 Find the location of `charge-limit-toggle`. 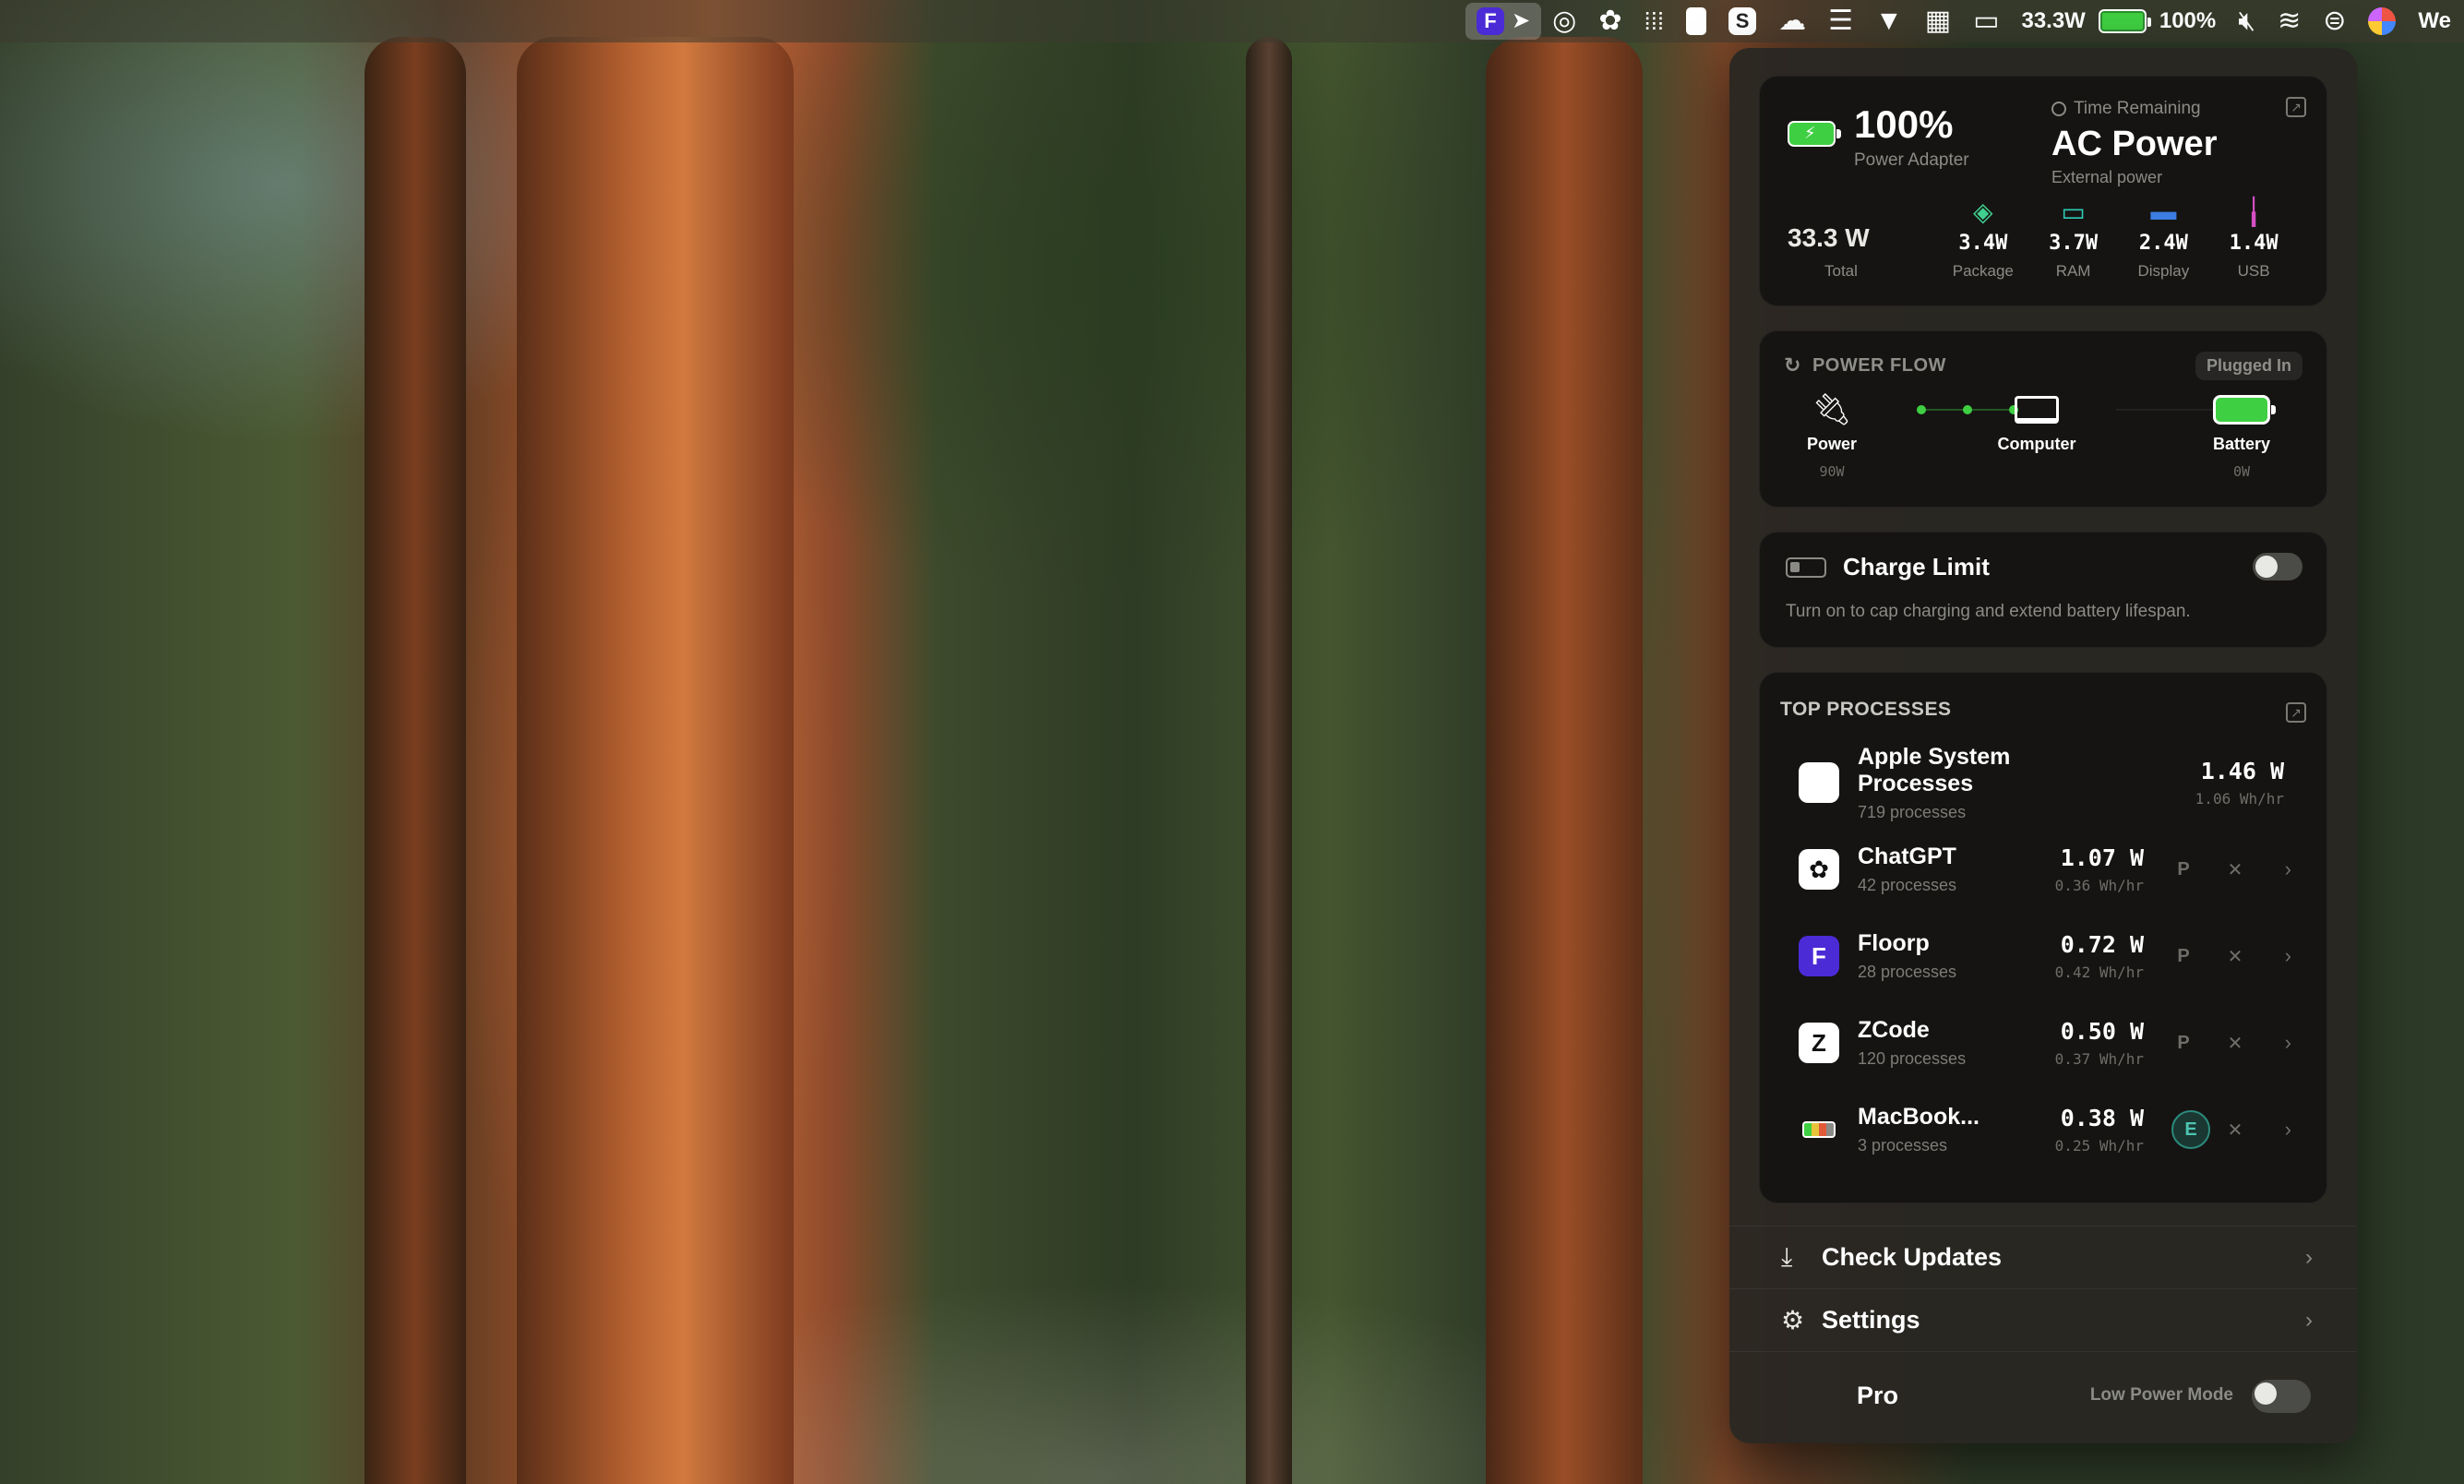

charge-limit-toggle is located at coordinates (2278, 566).